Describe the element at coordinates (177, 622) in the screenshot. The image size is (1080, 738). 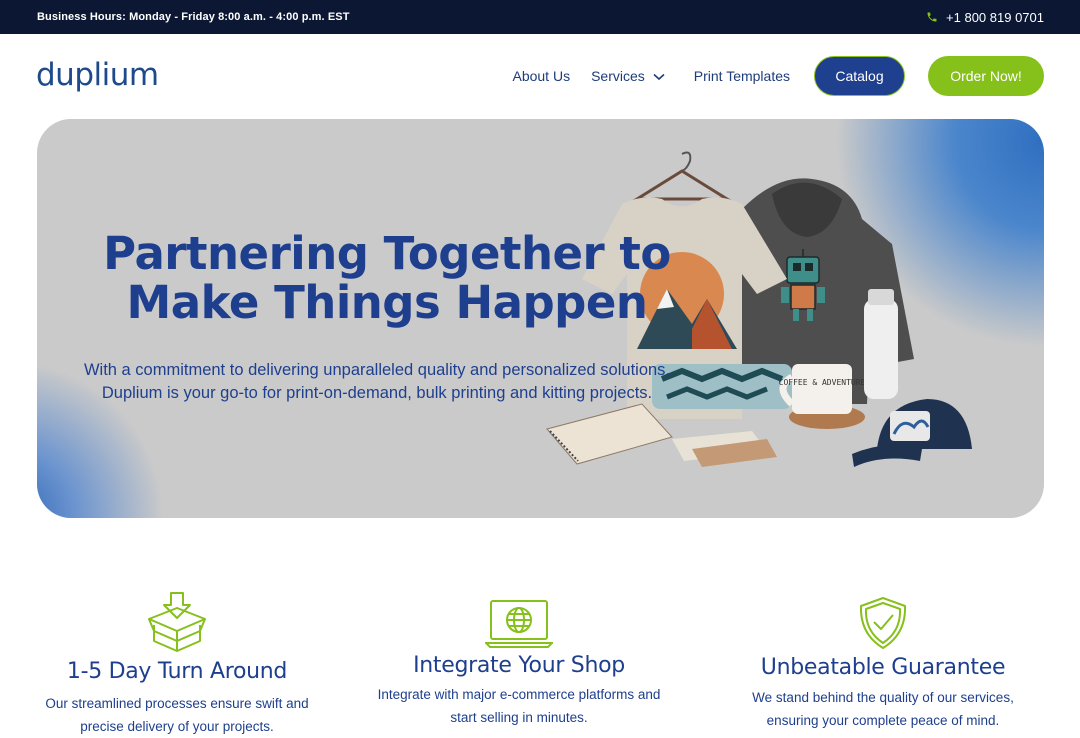
I see `box-icon` at that location.